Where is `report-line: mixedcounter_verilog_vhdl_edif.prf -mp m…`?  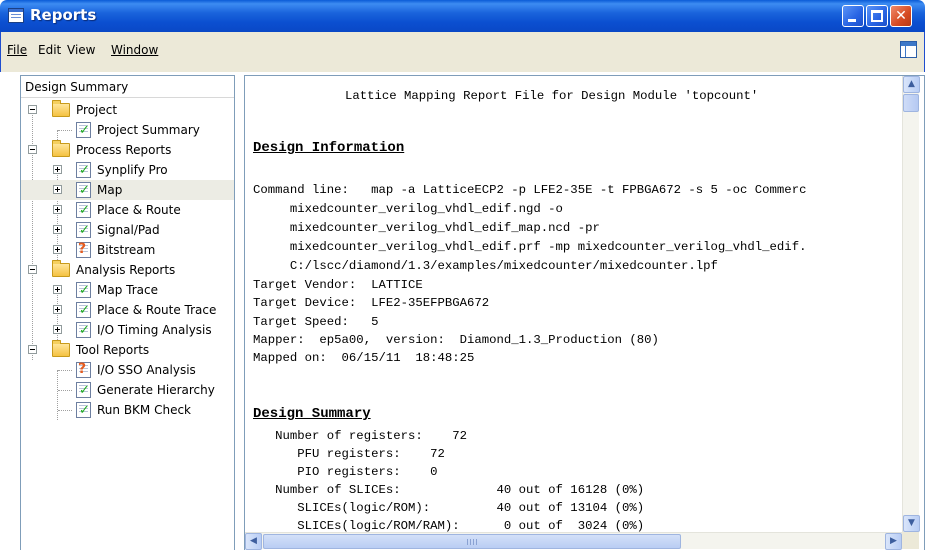
report-line: mixedcounter_verilog_vhdl_edif.prf -mp m… is located at coordinates (530, 247).